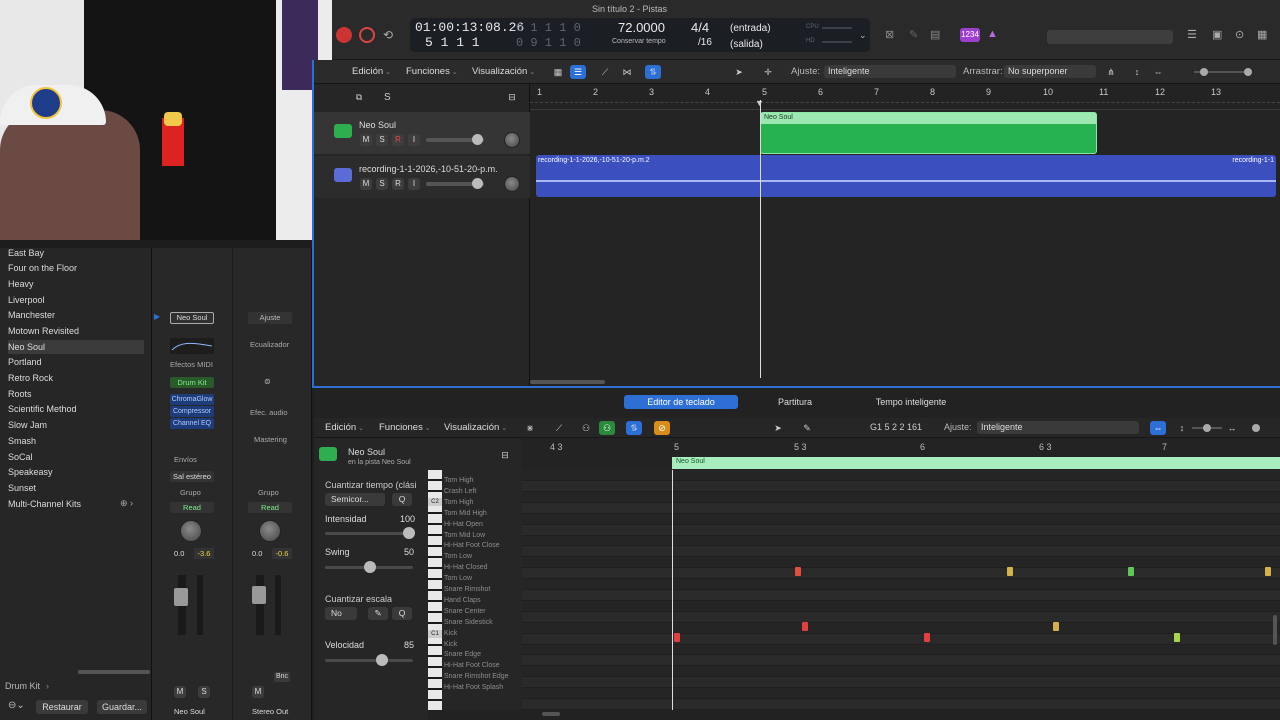  Describe the element at coordinates (567, 382) in the screenshot. I see `h-scrollbar-thumb` at that location.